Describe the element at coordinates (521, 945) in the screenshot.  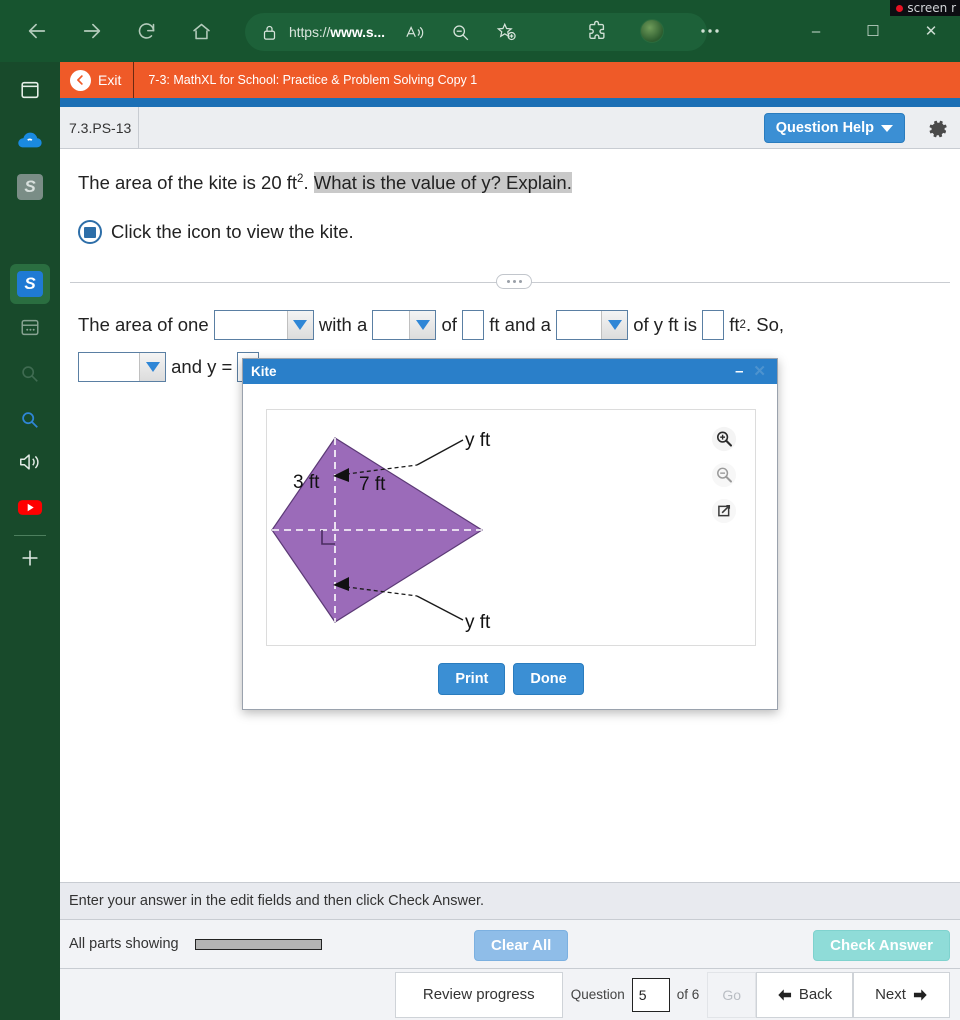
I see `clear-all-button: Clear All` at that location.